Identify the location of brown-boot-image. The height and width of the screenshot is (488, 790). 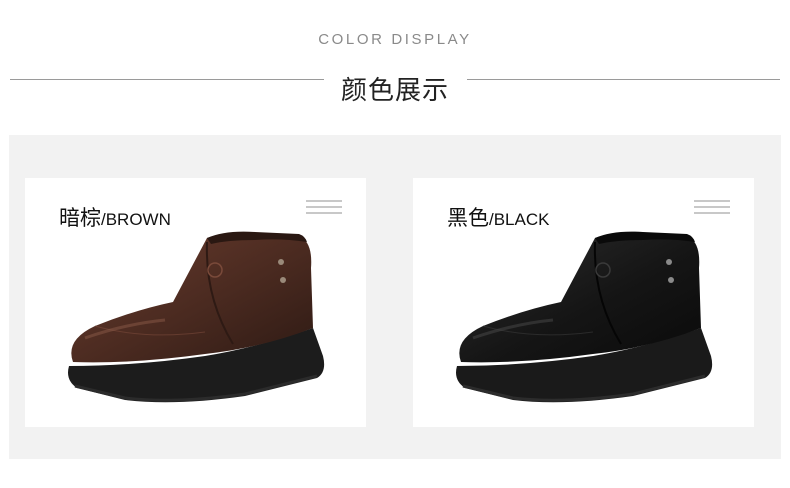
(196, 317).